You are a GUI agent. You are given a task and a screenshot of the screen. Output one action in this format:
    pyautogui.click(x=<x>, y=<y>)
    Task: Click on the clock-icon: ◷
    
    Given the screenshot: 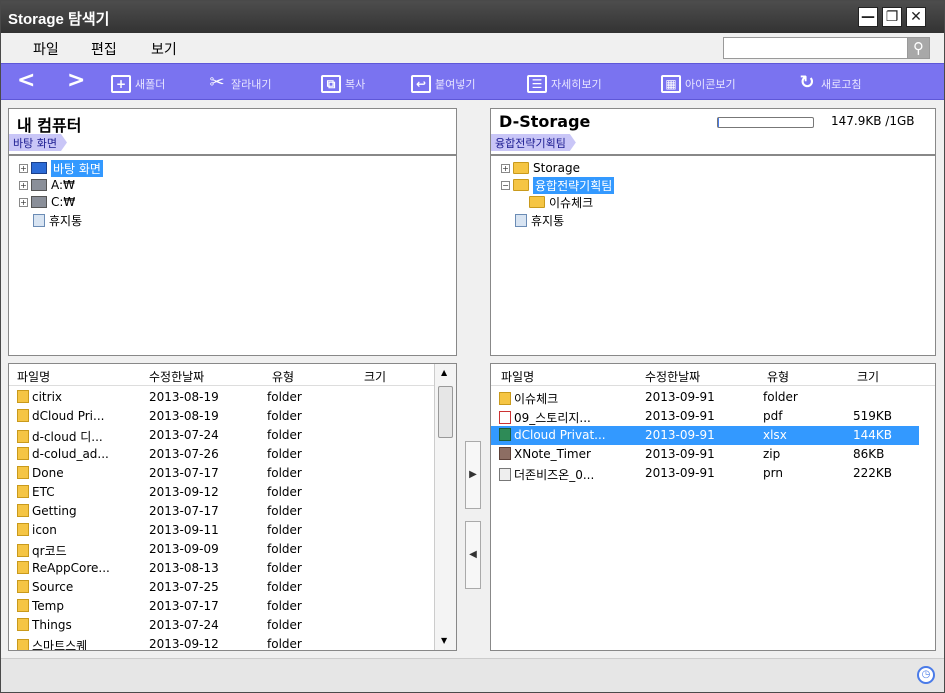 What is the action you would take?
    pyautogui.click(x=926, y=675)
    